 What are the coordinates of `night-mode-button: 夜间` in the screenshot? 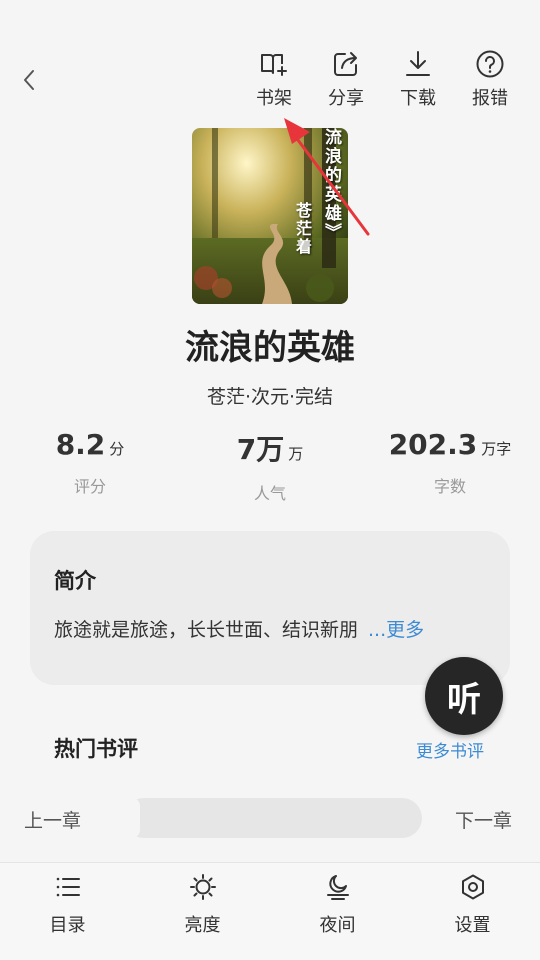 It's located at (337, 911).